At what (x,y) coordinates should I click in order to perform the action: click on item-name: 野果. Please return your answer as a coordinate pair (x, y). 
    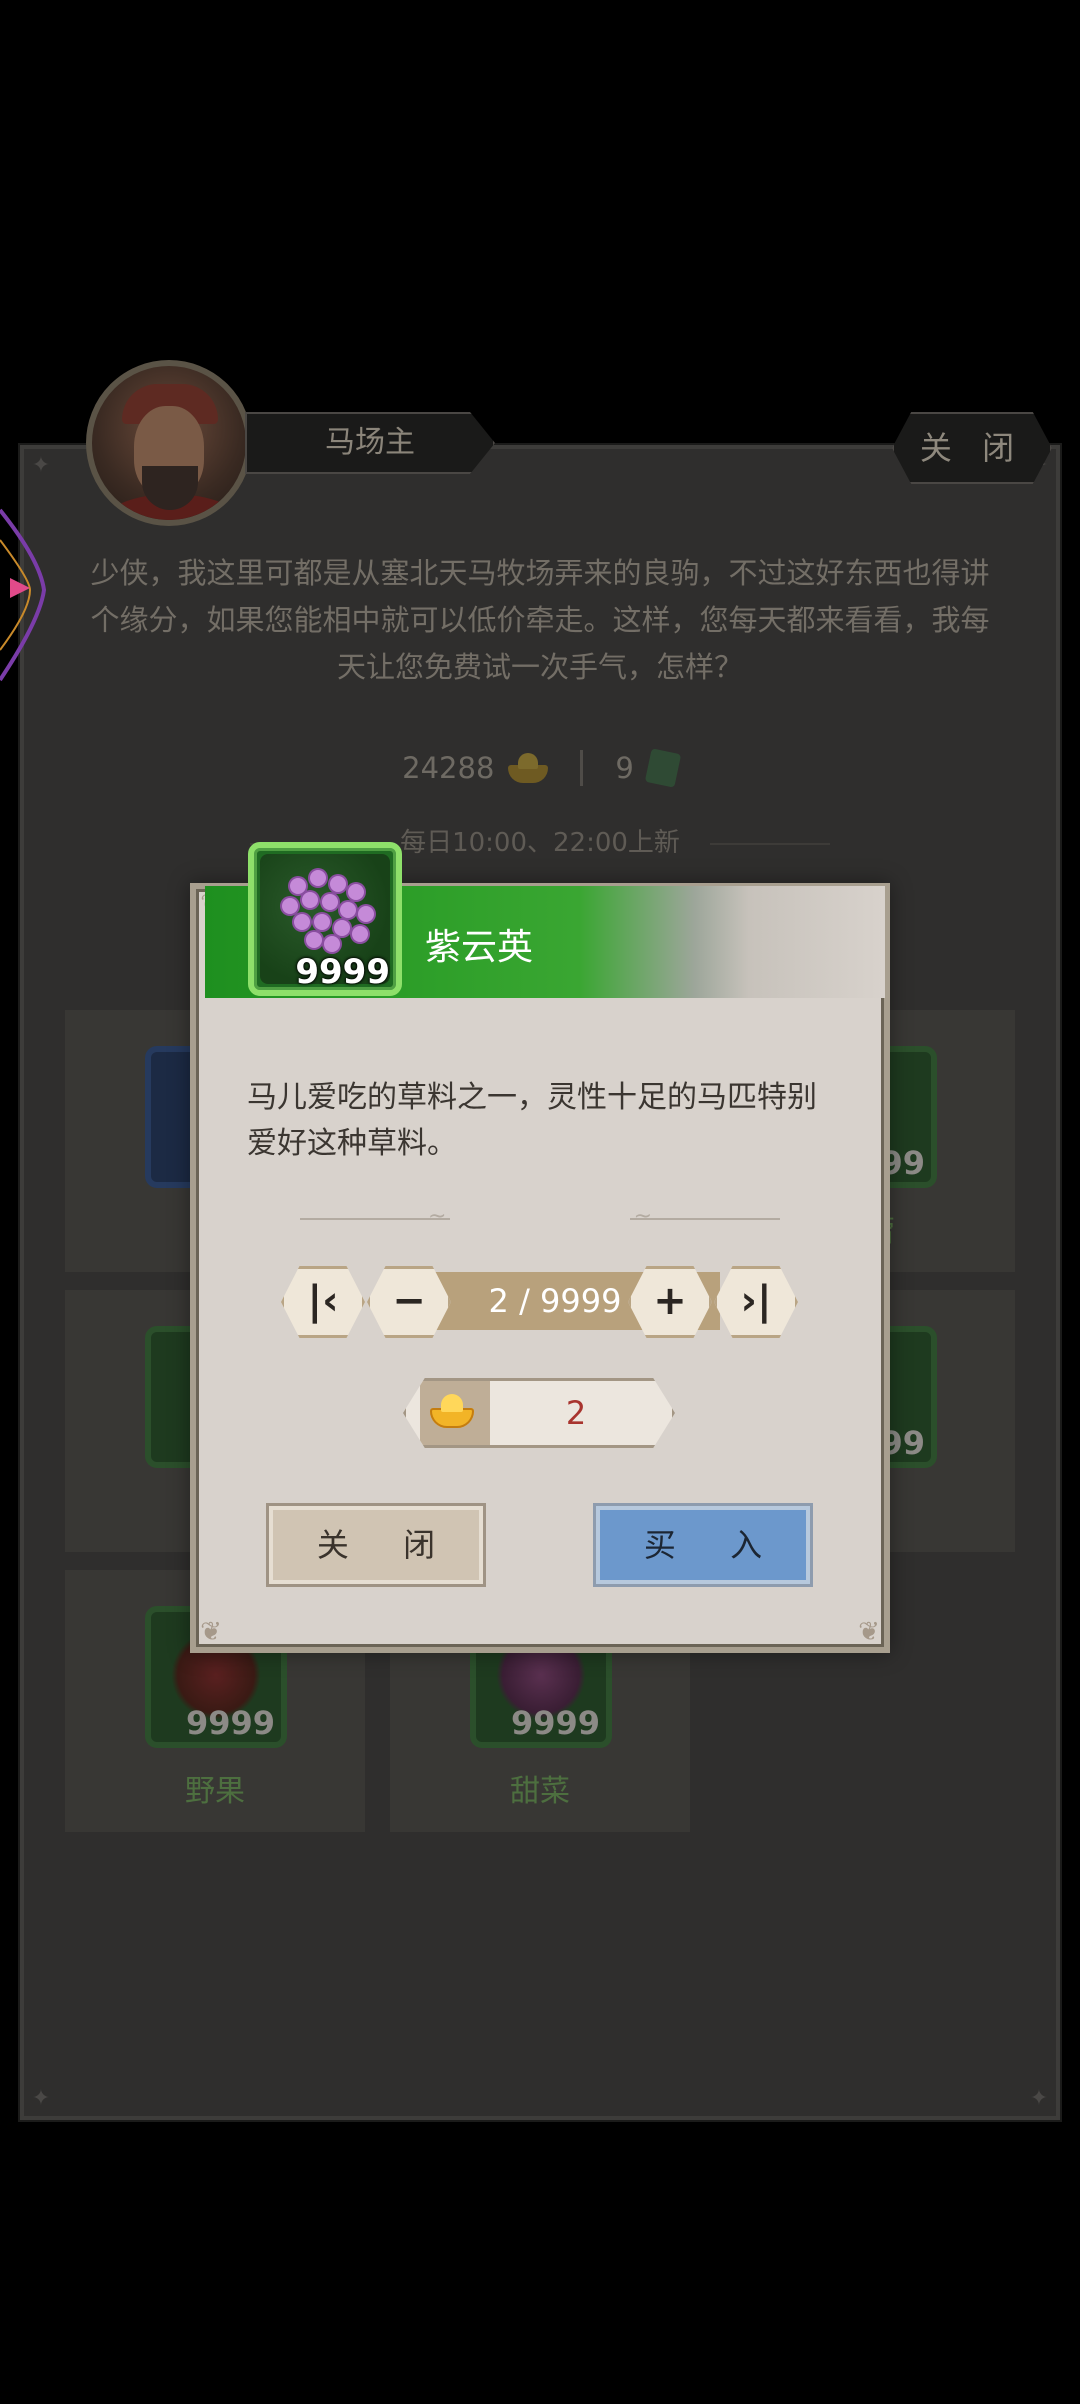
    Looking at the image, I should click on (215, 1791).